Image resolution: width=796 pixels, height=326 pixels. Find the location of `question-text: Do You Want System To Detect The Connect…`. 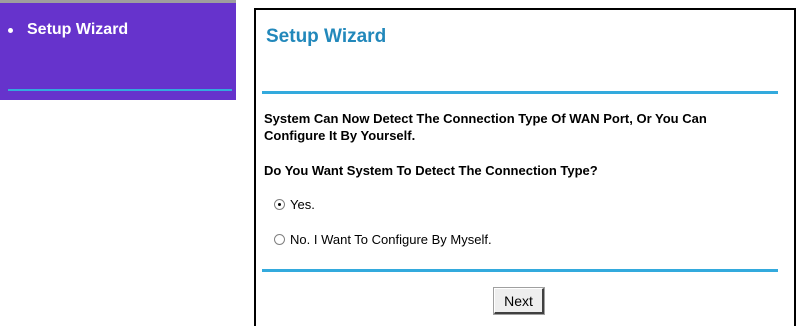

question-text: Do You Want System To Detect The Connect… is located at coordinates (431, 170).